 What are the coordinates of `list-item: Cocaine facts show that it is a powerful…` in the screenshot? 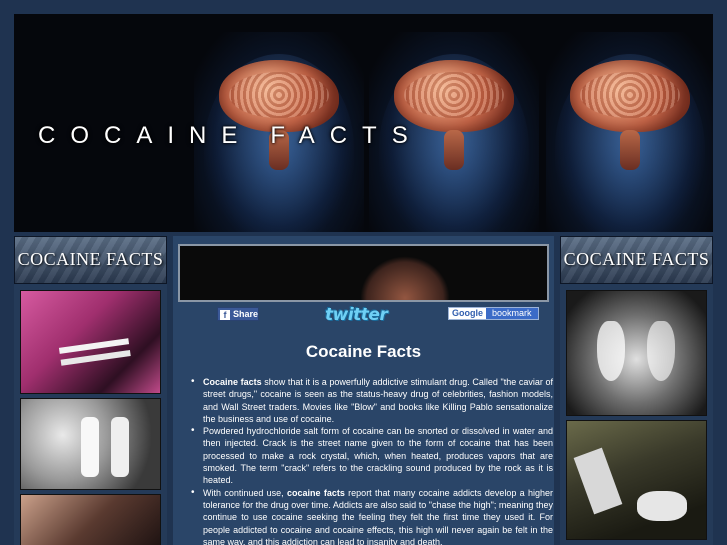 It's located at (372, 400).